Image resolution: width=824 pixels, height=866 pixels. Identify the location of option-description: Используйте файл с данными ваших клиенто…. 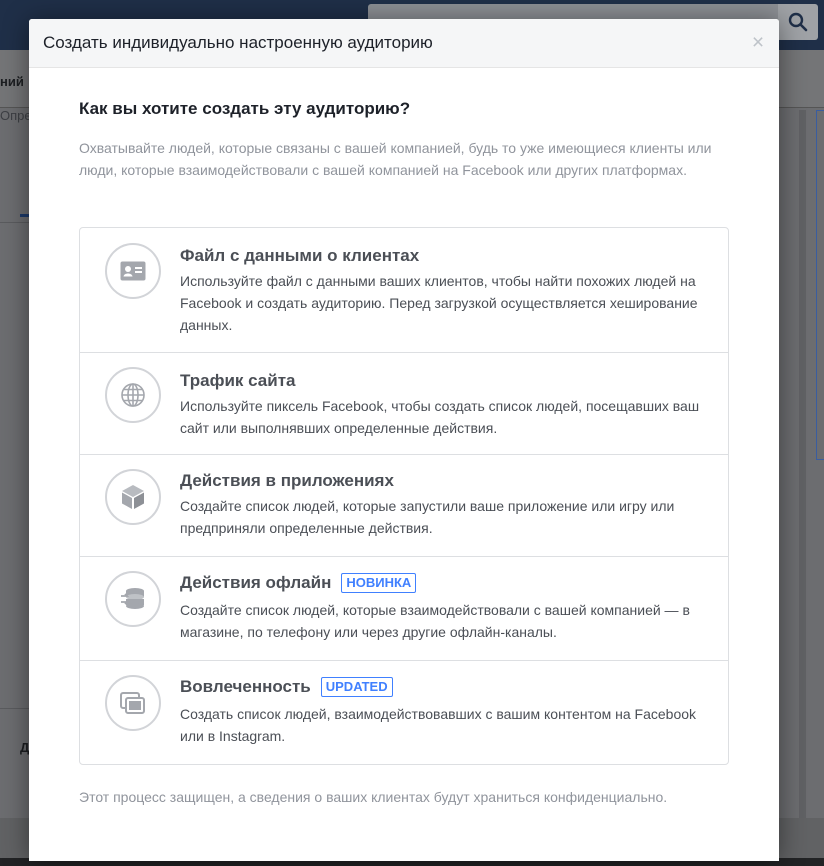
(439, 303).